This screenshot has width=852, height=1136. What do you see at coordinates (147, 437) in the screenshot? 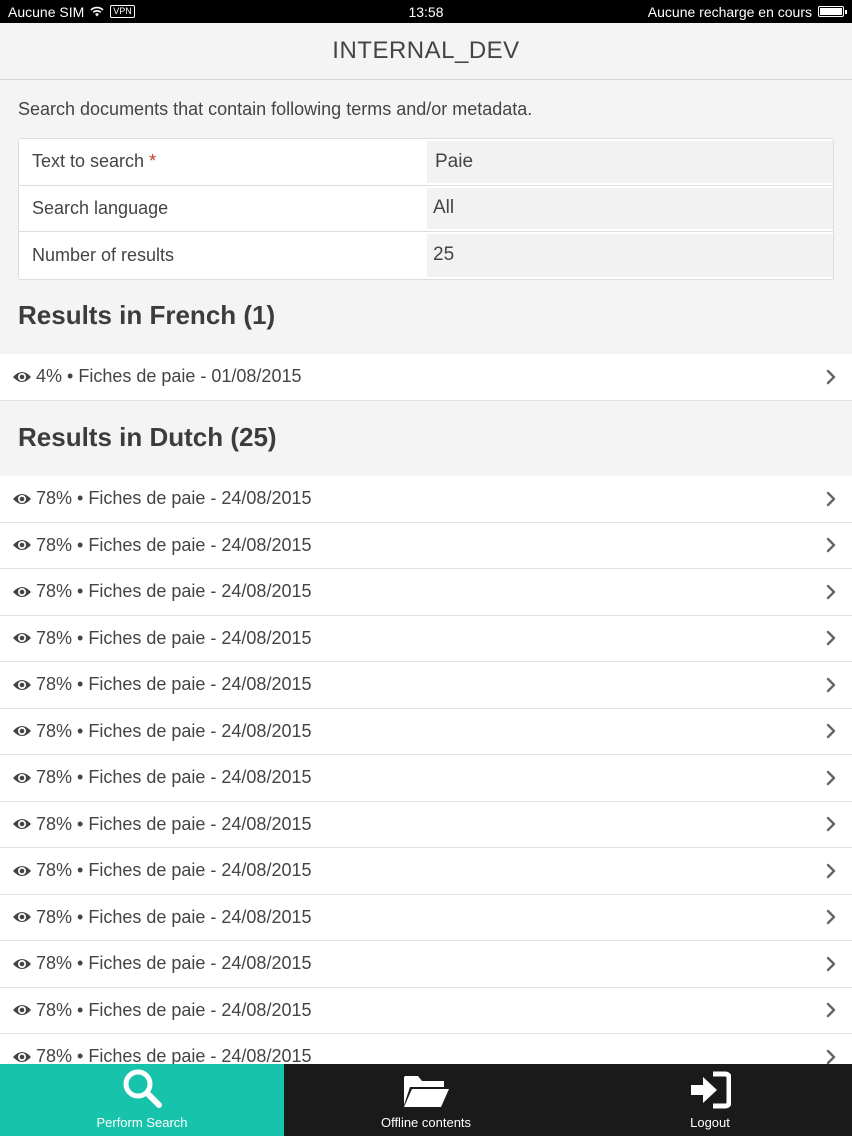
I see `results-dutch-title: Results in Dutch (25)` at bounding box center [147, 437].